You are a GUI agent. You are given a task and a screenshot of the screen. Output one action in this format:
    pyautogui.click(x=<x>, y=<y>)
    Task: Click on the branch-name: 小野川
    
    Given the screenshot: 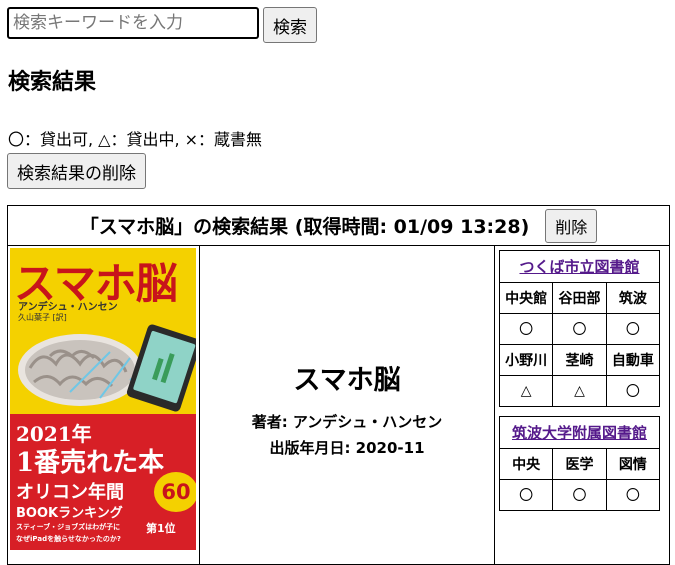 What is the action you would take?
    pyautogui.click(x=526, y=360)
    